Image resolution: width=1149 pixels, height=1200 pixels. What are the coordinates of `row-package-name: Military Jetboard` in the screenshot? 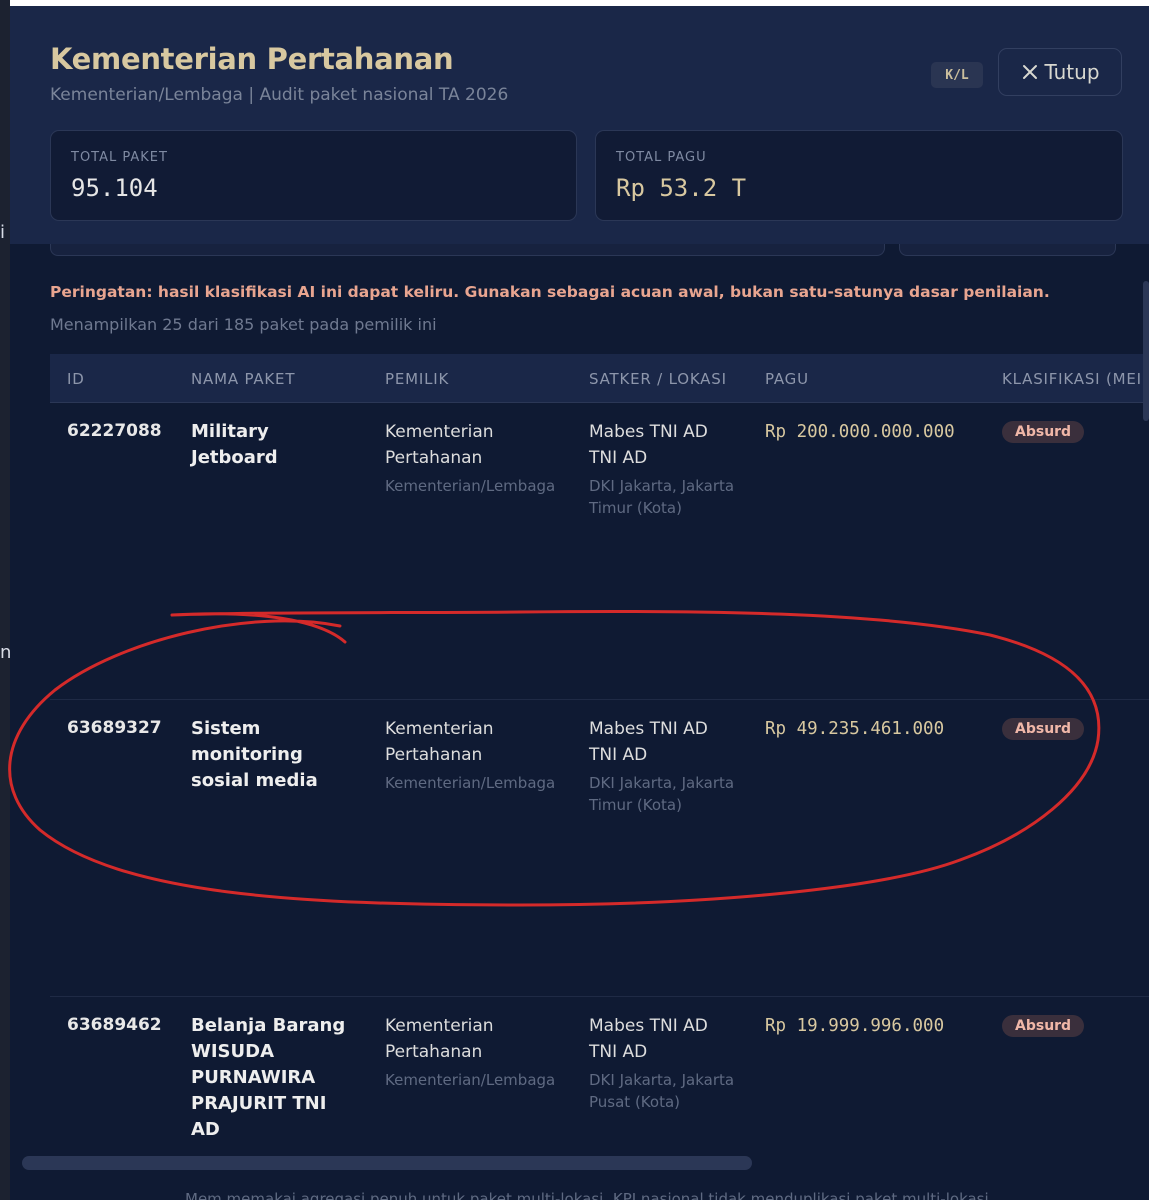 It's located at (234, 444).